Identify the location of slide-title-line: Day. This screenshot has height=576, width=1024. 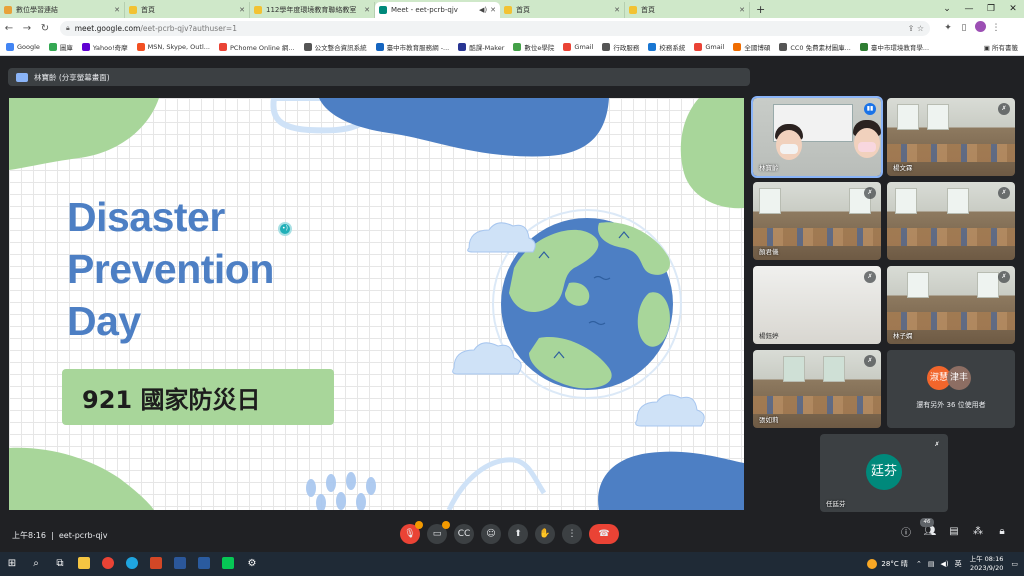
(104, 321).